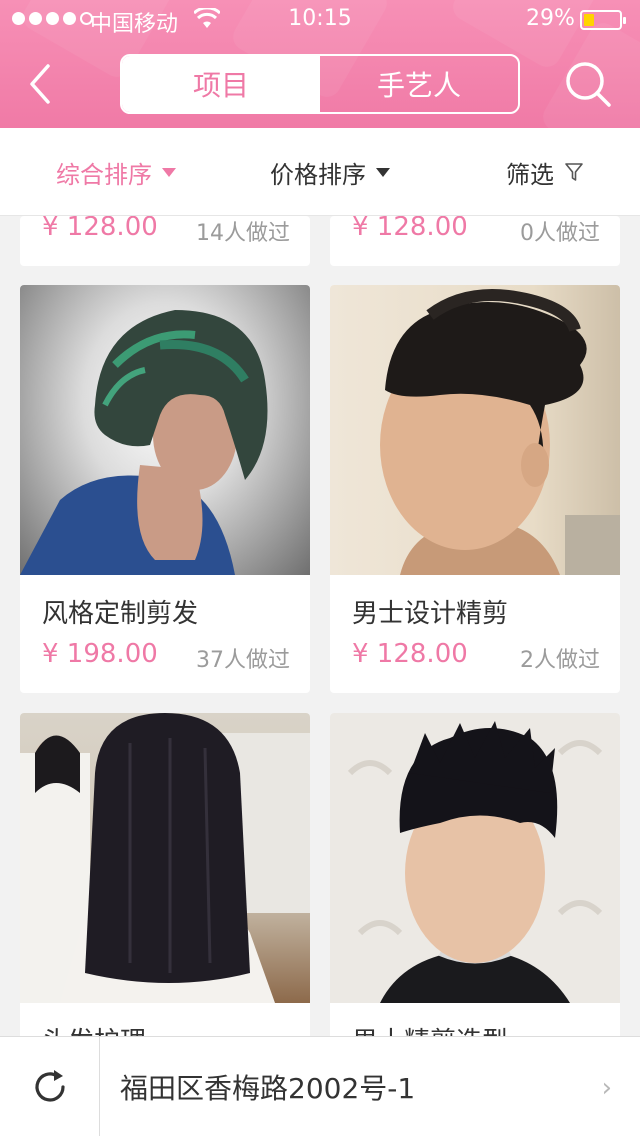 This screenshot has width=640, height=1136. I want to click on filter-label: 筛选, so click(530, 174).